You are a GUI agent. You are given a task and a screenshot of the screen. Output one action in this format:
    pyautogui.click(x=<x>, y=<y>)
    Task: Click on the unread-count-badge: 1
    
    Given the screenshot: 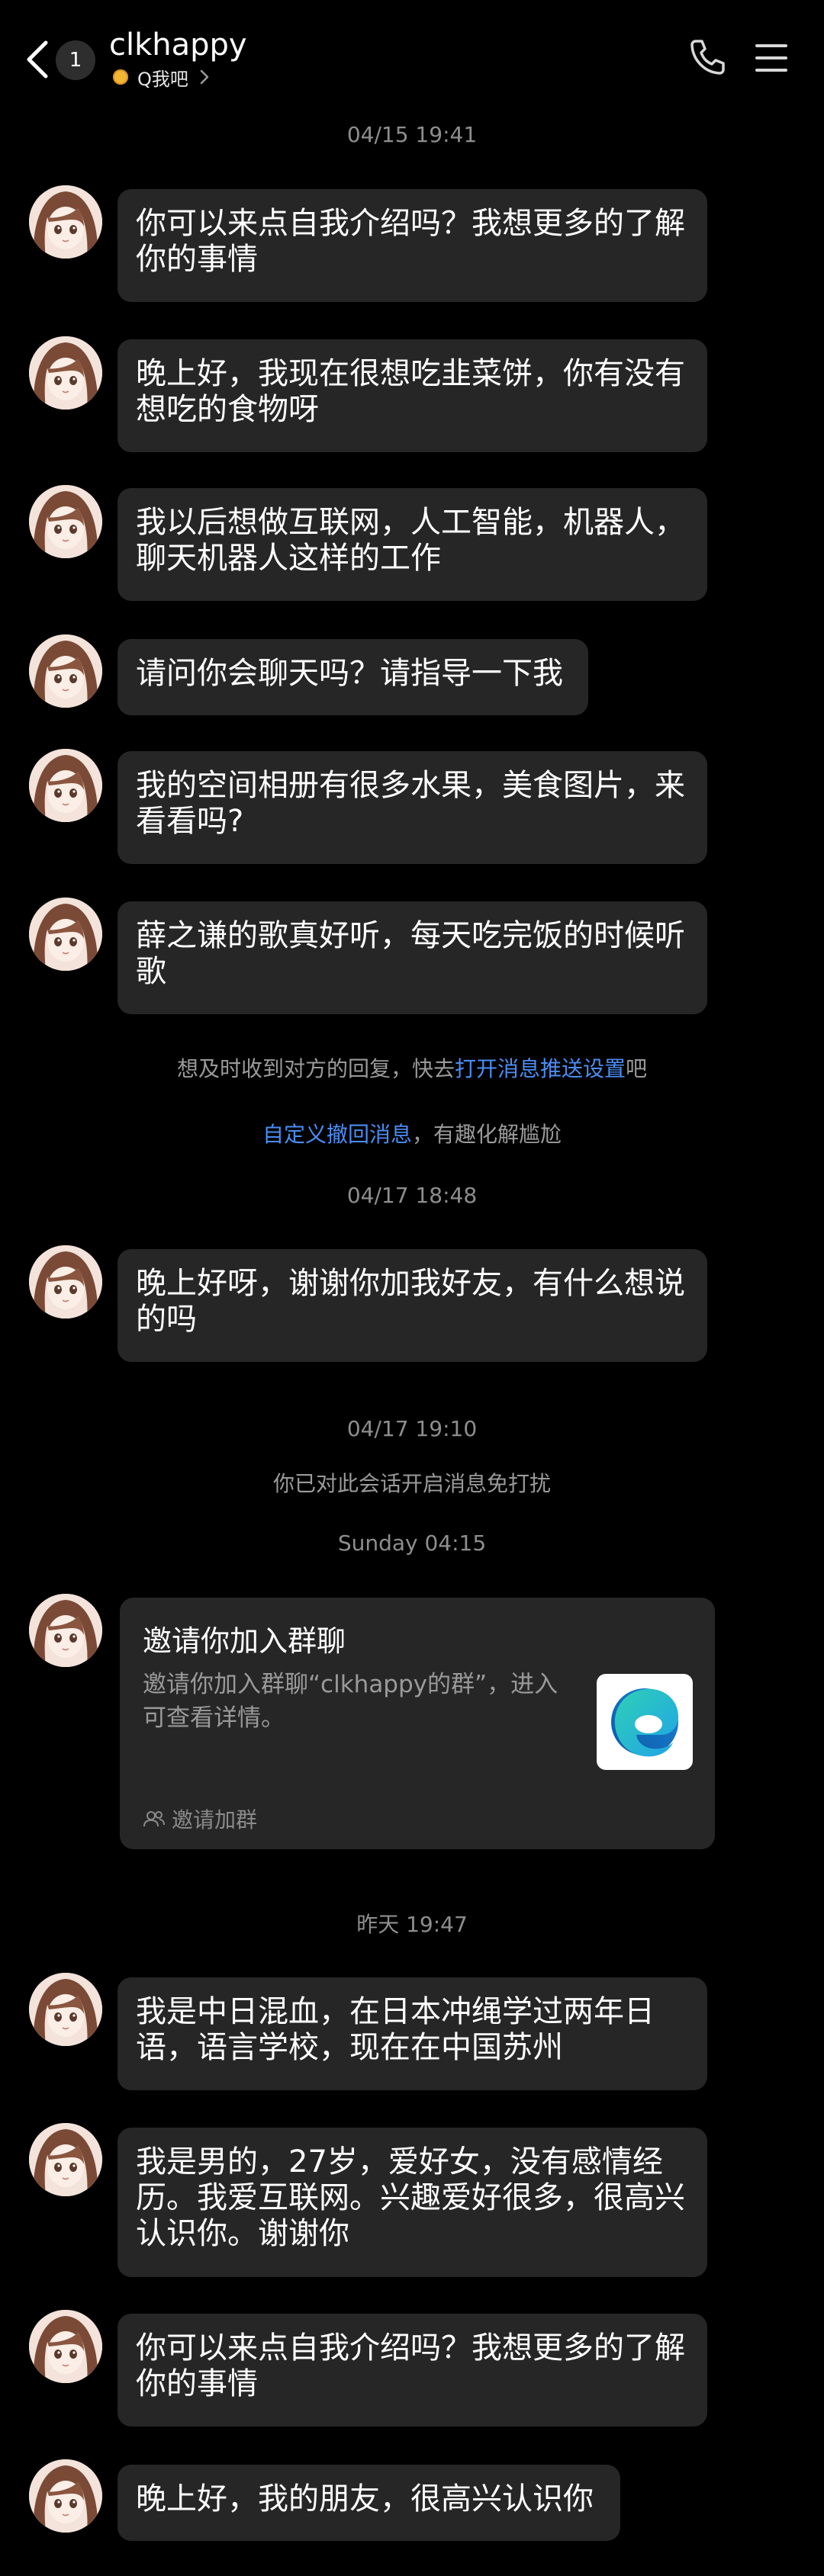 What is the action you would take?
    pyautogui.click(x=76, y=60)
    